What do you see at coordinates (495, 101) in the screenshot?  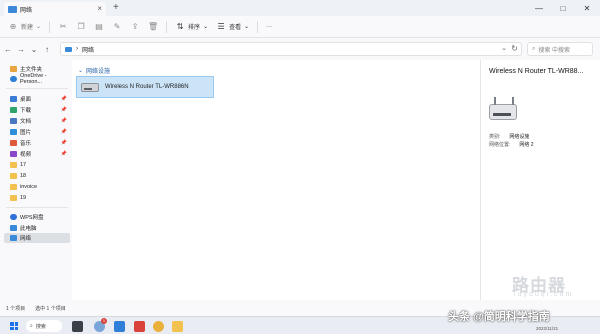 I see `antenna-shape` at bounding box center [495, 101].